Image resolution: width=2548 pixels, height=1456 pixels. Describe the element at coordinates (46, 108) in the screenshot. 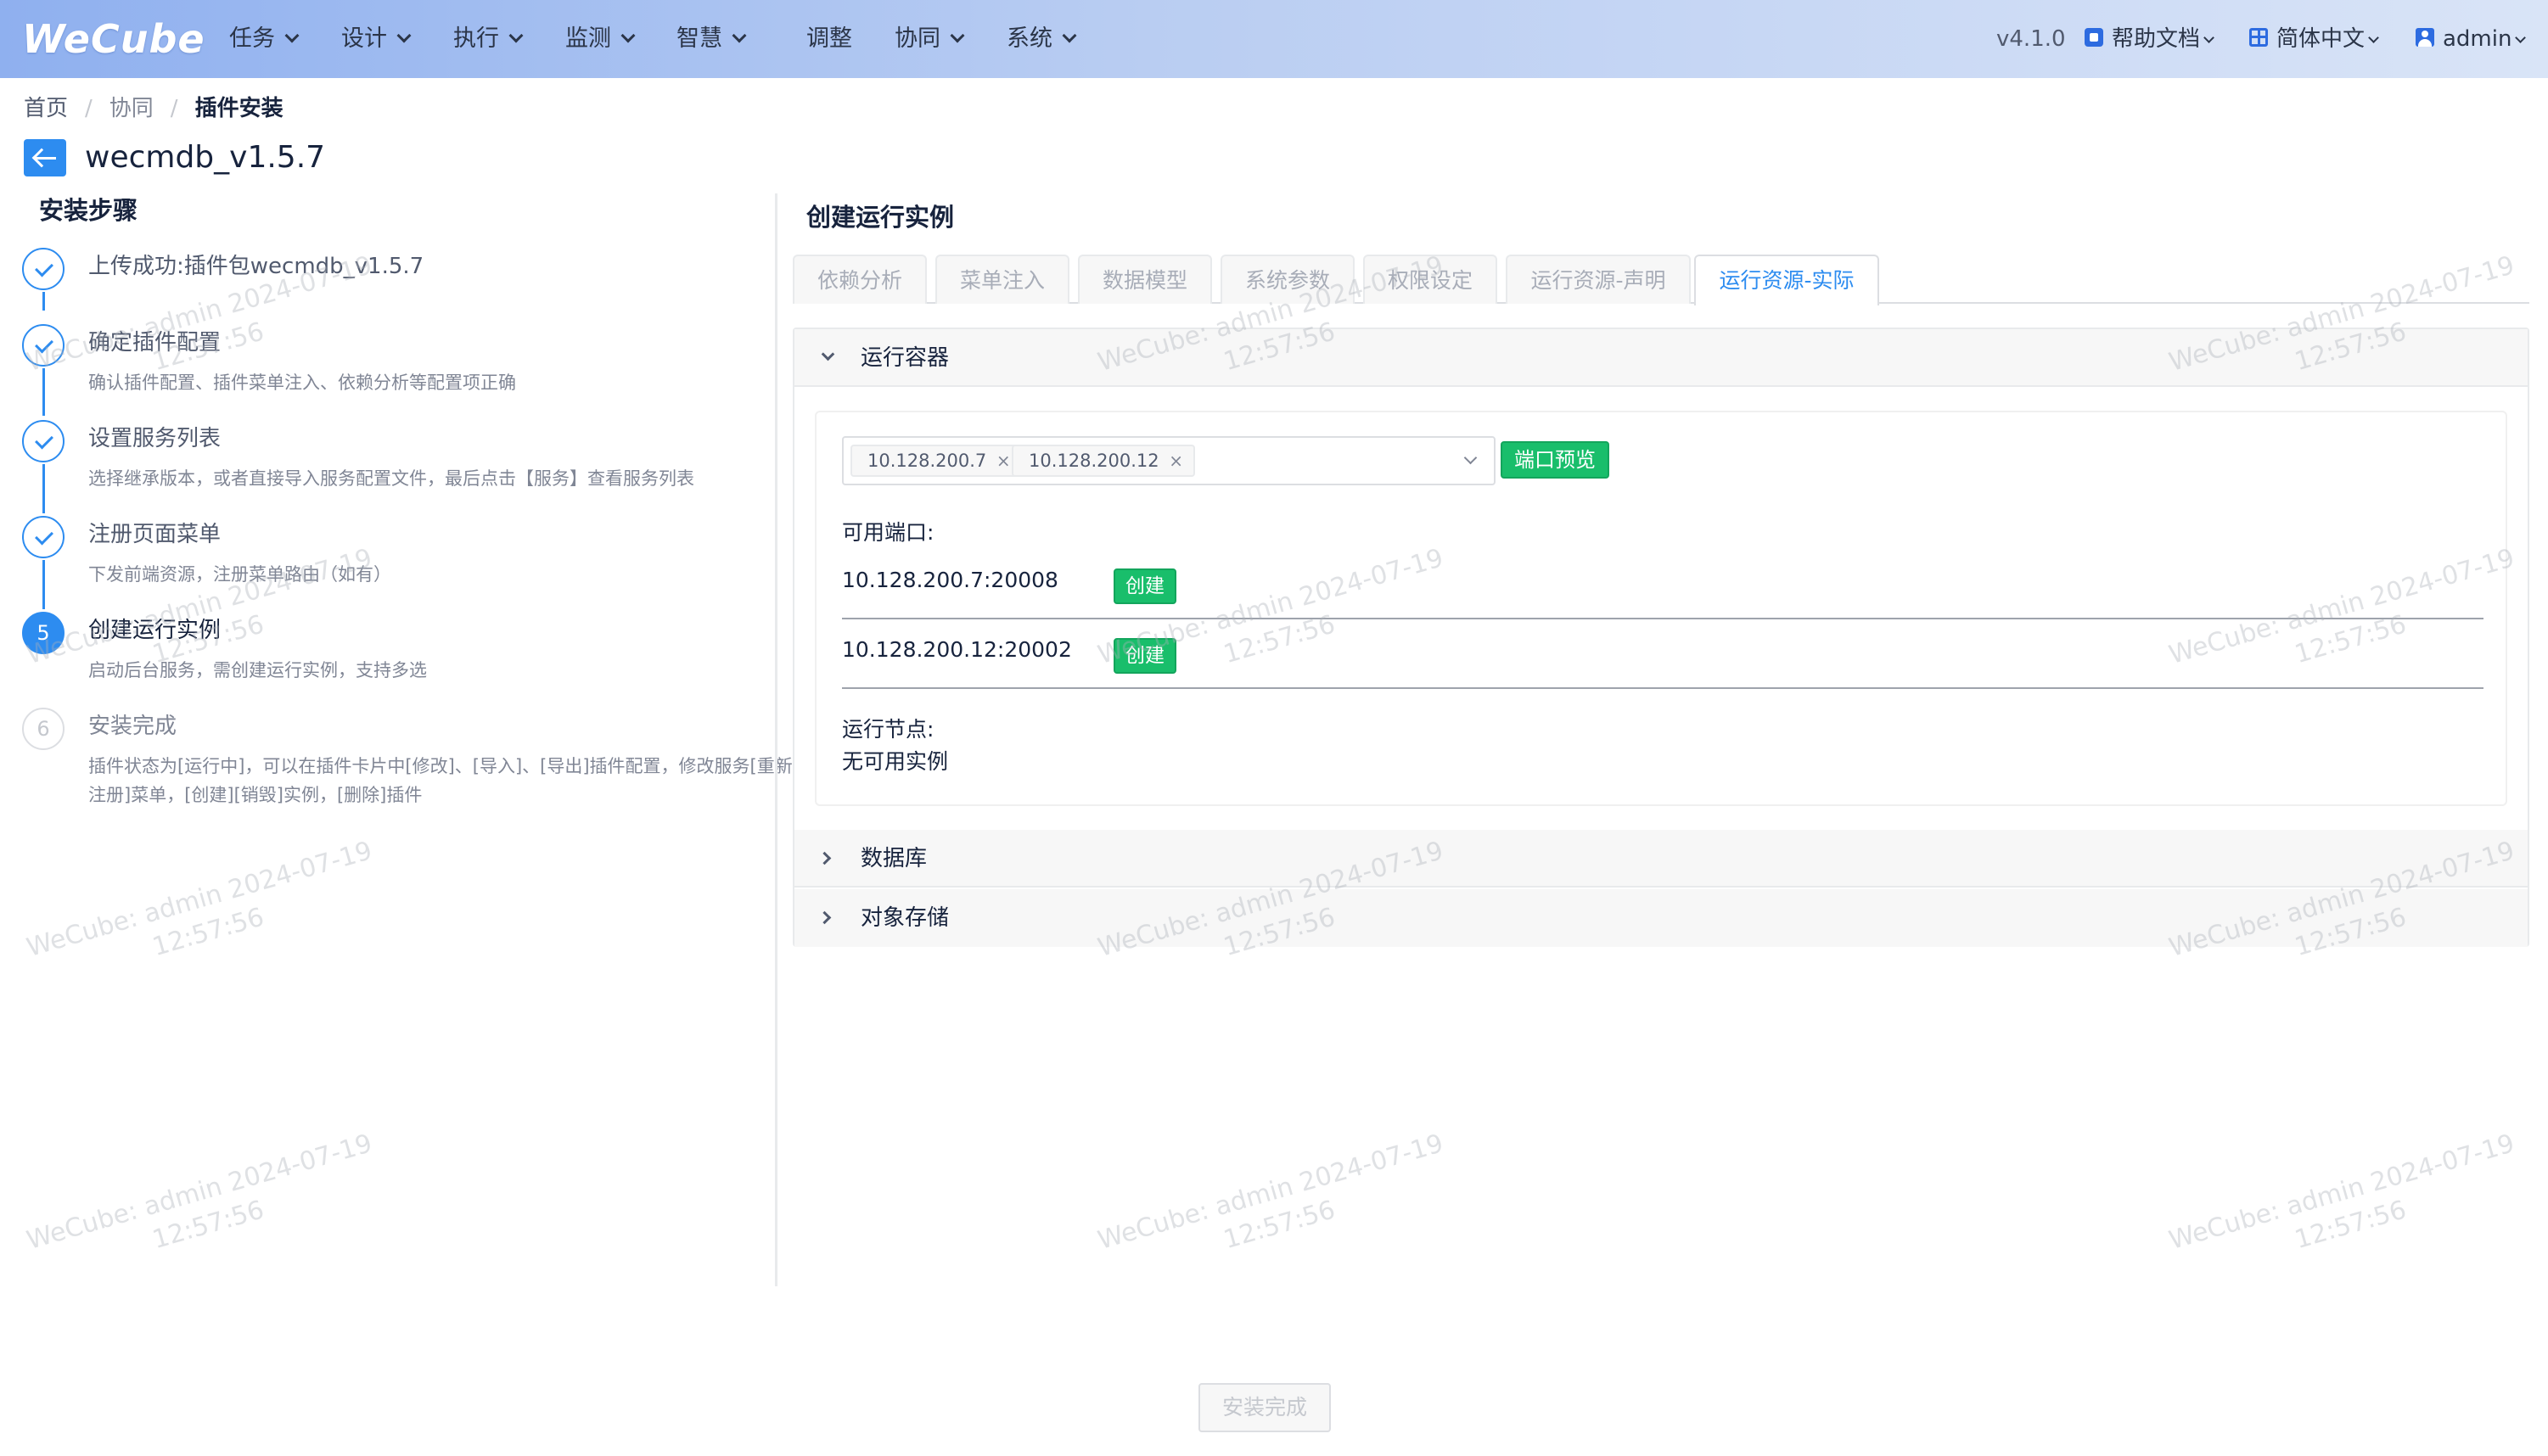

I see `breadcrumb-home: 首页` at that location.